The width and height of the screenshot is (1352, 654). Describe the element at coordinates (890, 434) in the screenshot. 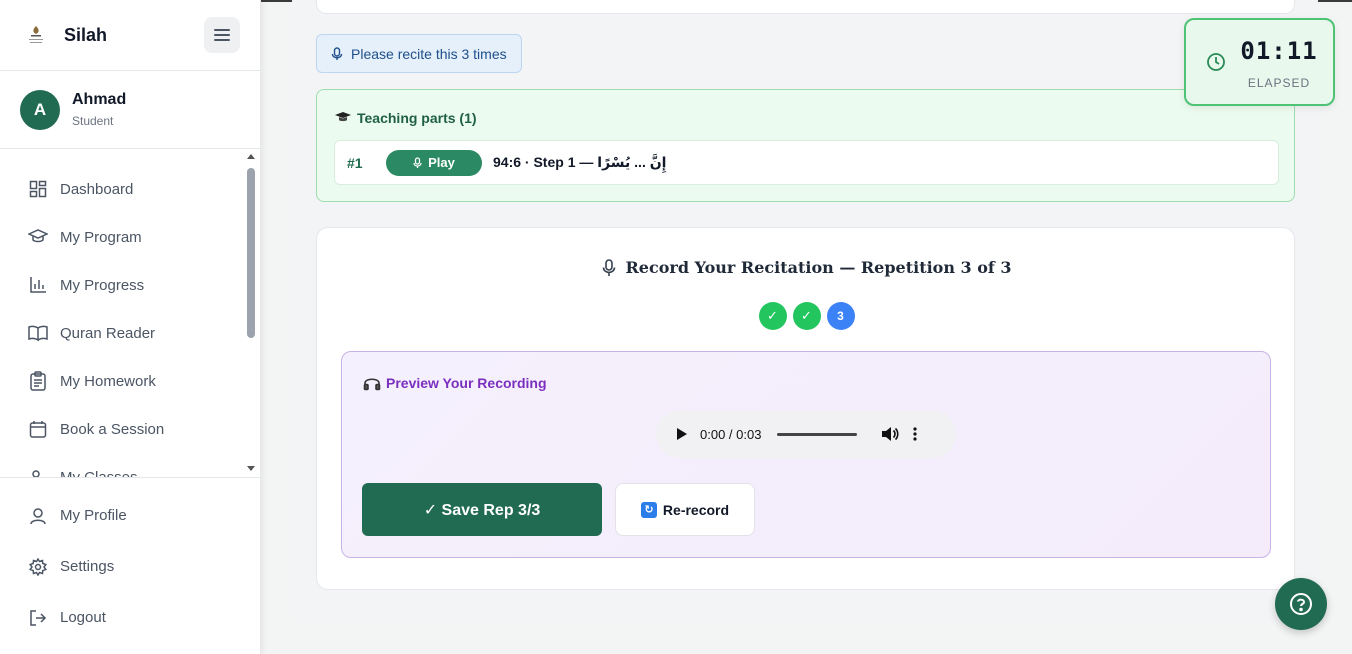

I see `volume-icon` at that location.